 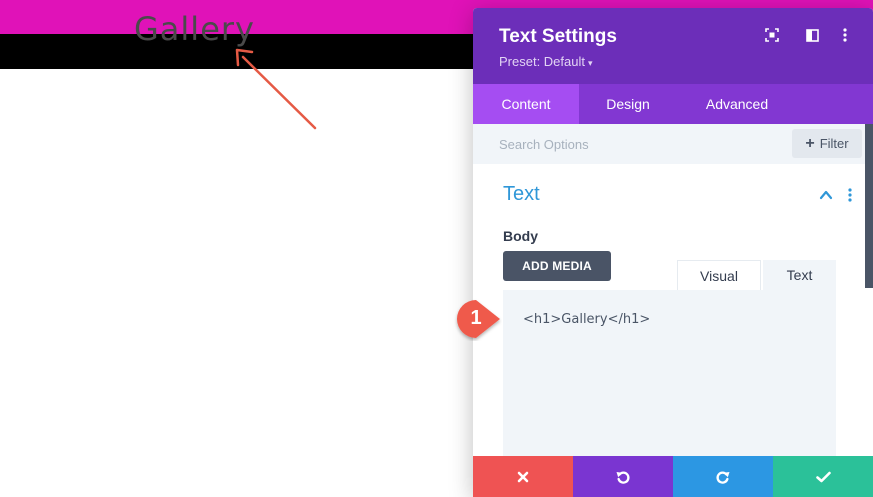 I want to click on panel-title: Text Settings, so click(x=558, y=36).